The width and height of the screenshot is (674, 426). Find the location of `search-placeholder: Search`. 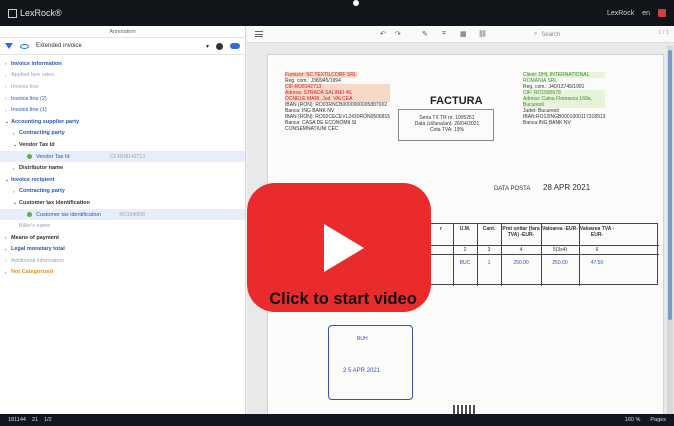

search-placeholder: Search is located at coordinates (551, 34).